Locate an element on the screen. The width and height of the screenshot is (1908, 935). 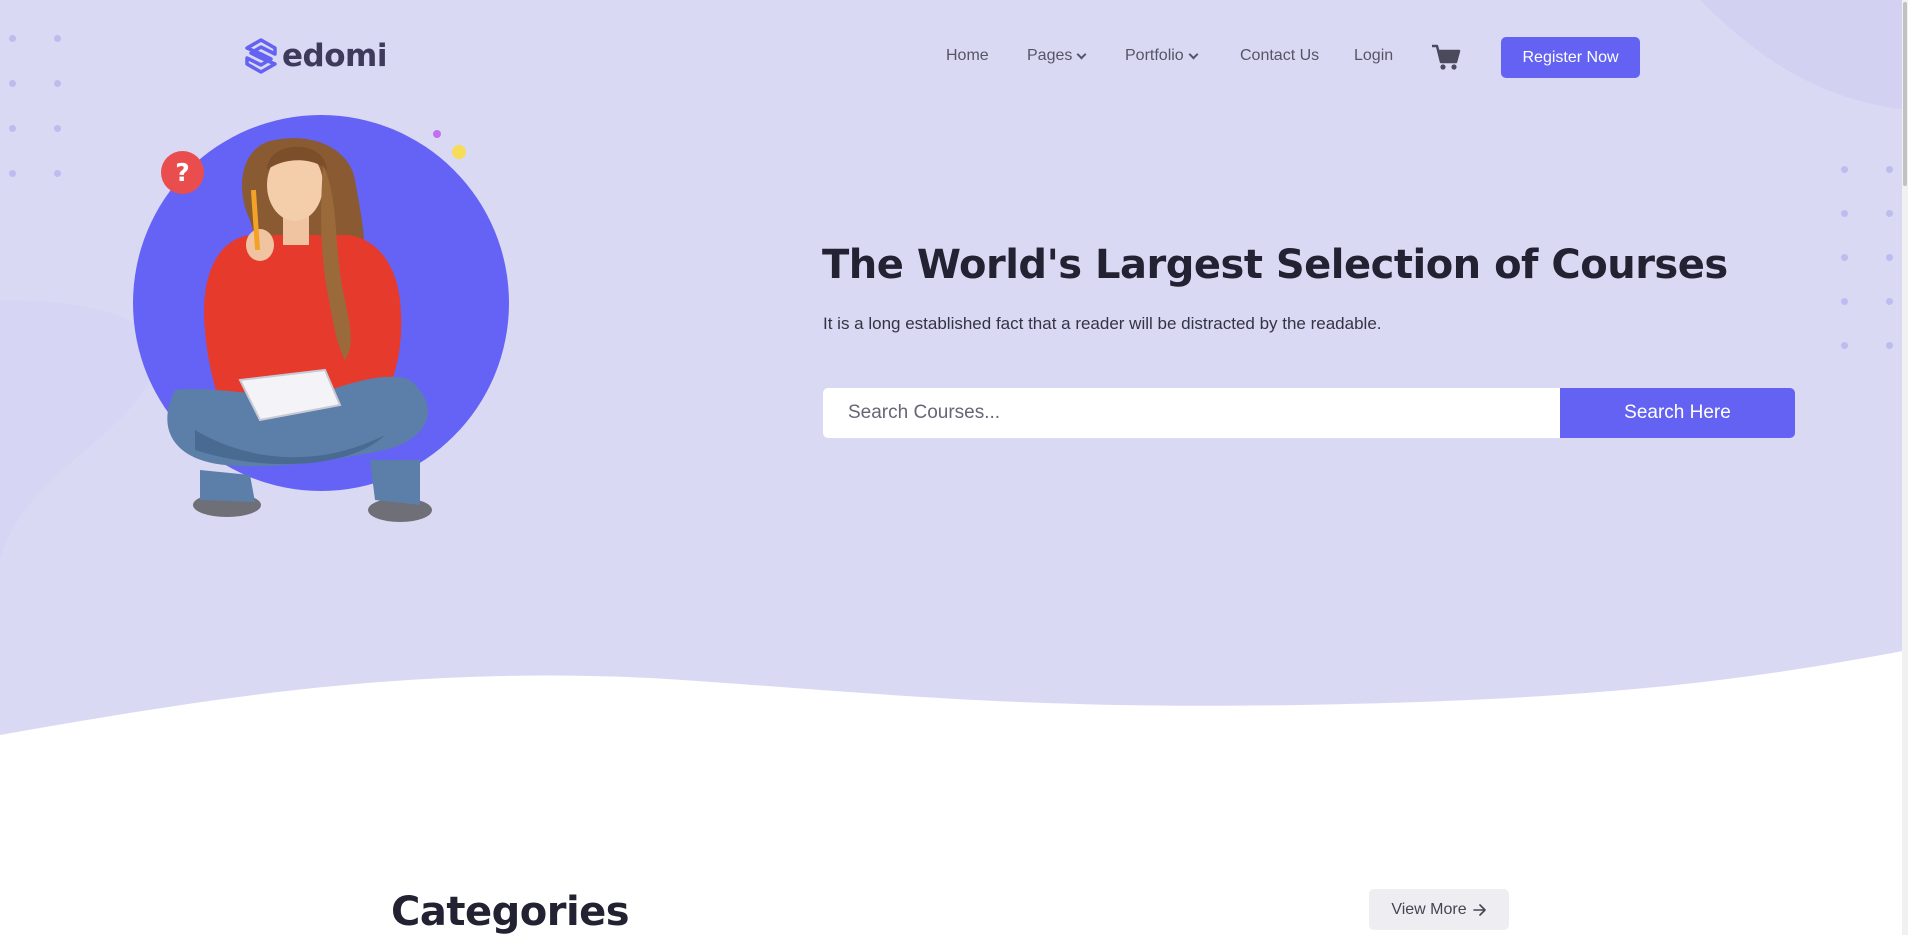
decorative-dots-right is located at coordinates (1867, 257).